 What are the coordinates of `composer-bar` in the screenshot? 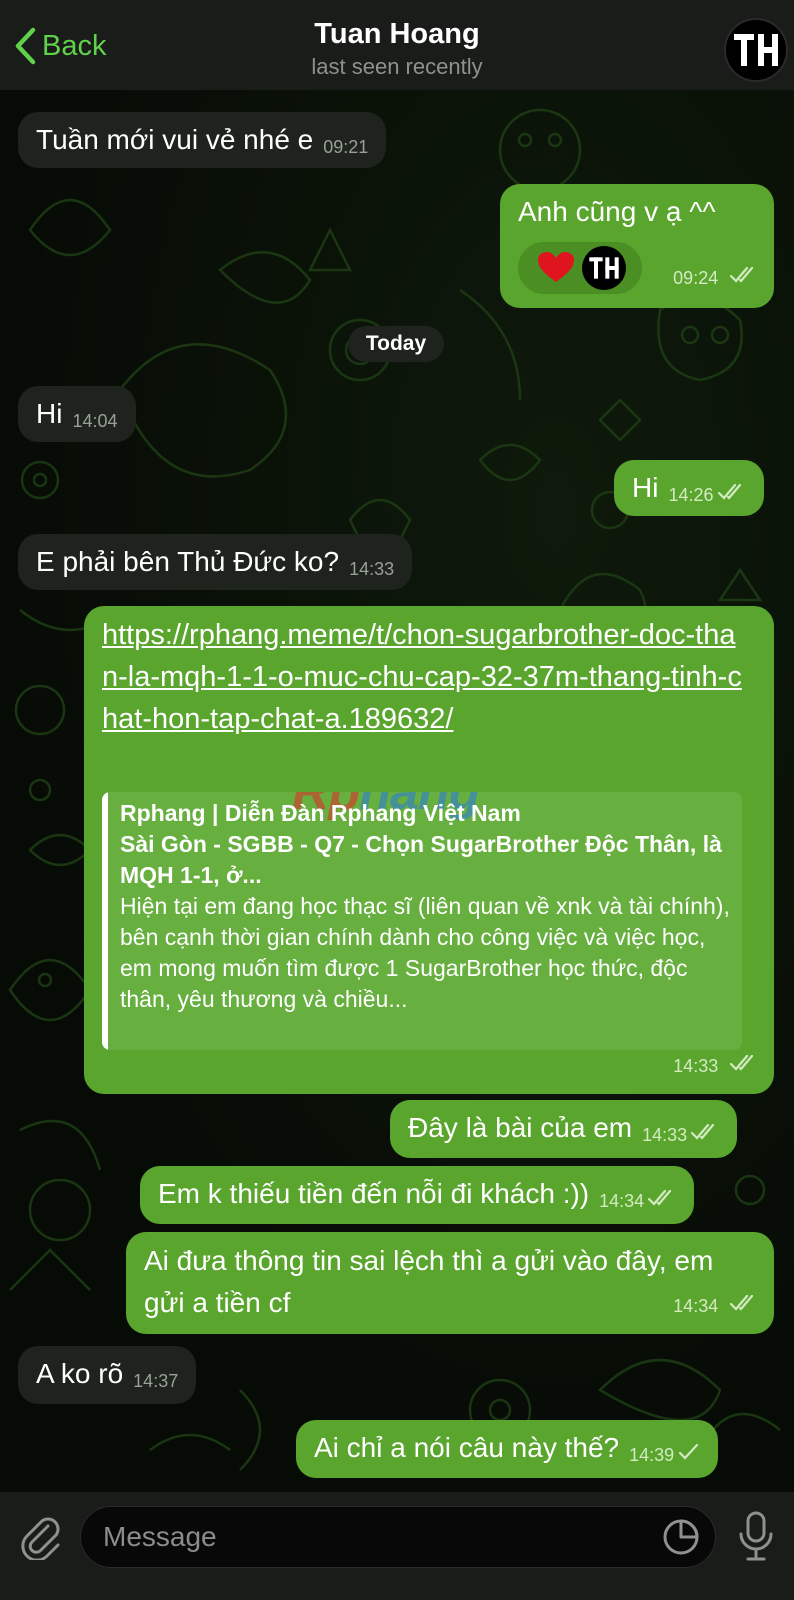 It's located at (397, 1546).